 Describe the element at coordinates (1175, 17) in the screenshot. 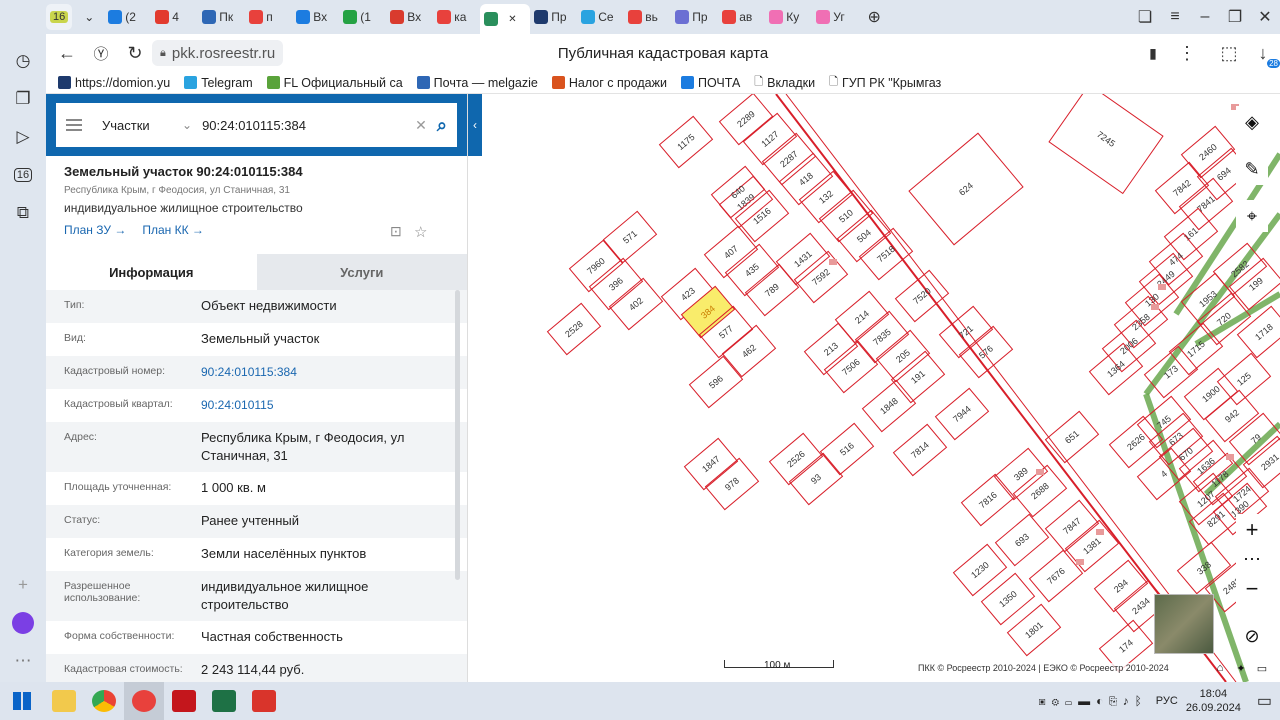

I see `menu-icon: ≡` at that location.